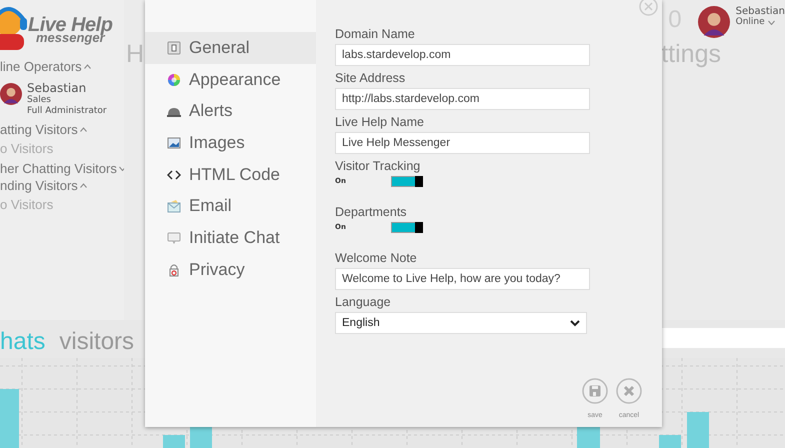  I want to click on operator-department: Sales, so click(39, 100).